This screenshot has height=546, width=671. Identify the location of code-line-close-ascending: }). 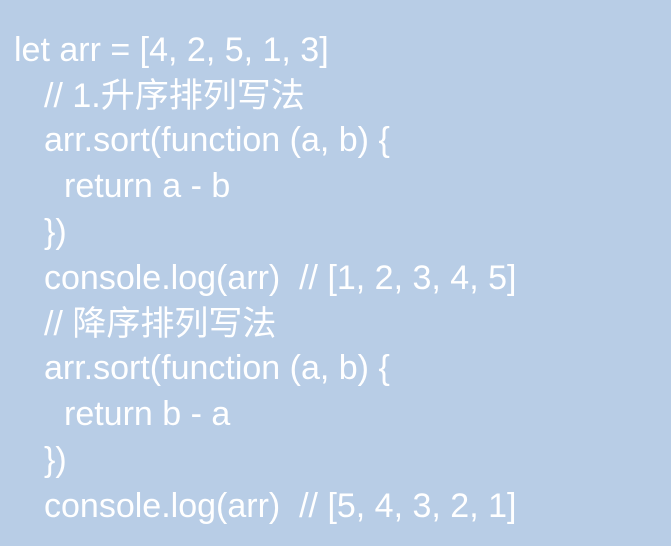
(55, 232).